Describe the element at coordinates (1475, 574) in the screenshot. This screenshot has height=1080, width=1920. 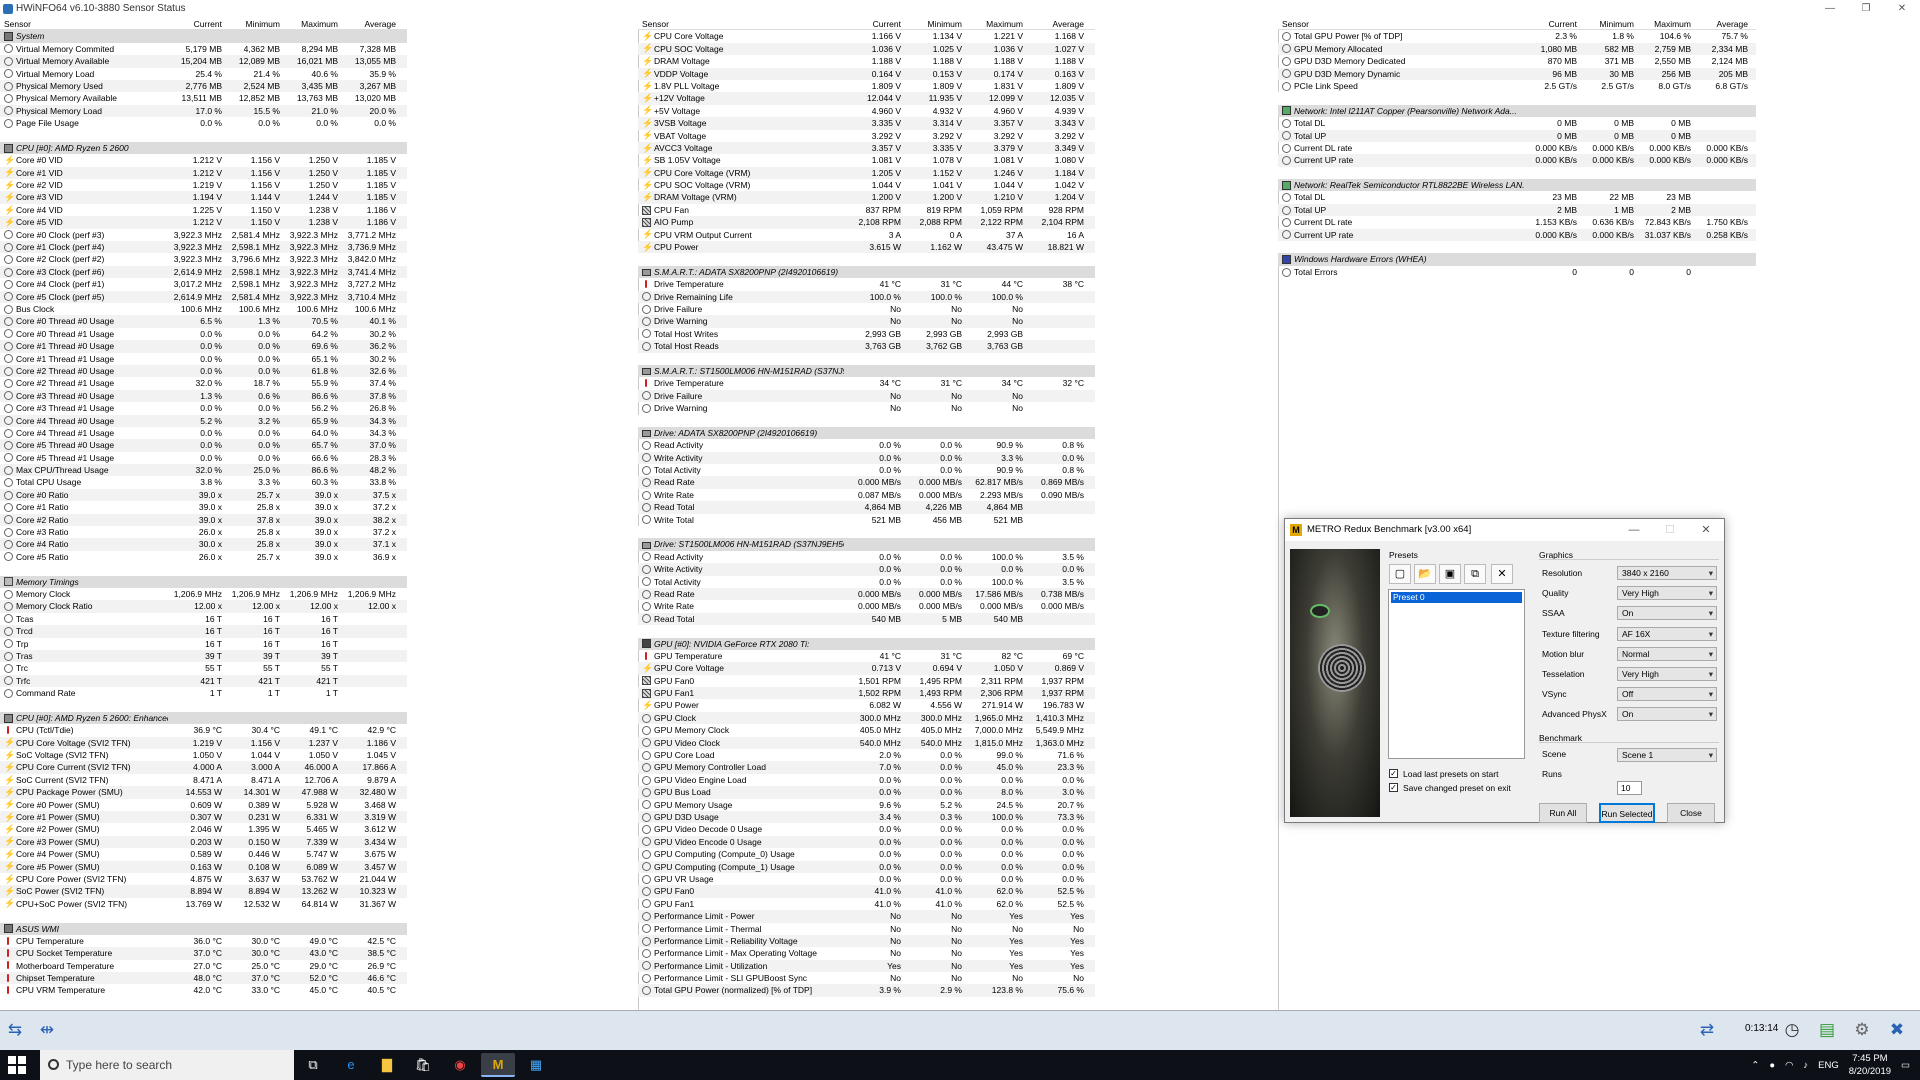
I see `copy-icon: ⧉` at that location.